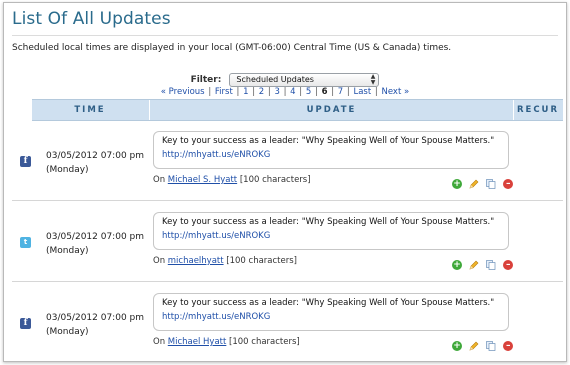 This screenshot has height=365, width=570. I want to click on update-meta: On Michael S. Hyatt [100 characters], so click(232, 180).